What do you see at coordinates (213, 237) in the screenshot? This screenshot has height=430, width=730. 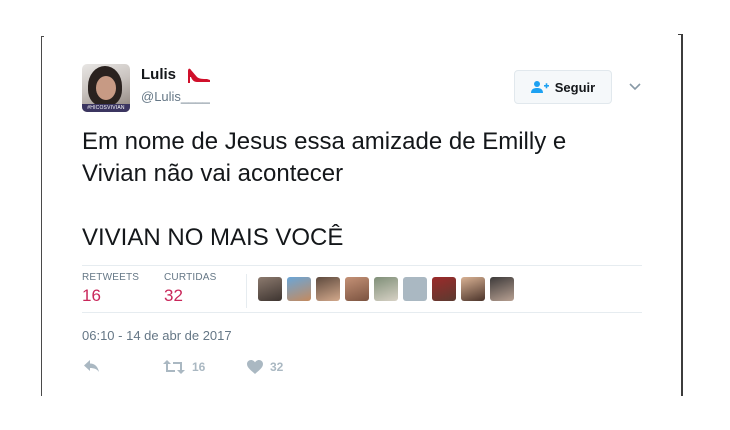 I see `tweet-line: VIVIAN NO MAIS VOCÊ` at bounding box center [213, 237].